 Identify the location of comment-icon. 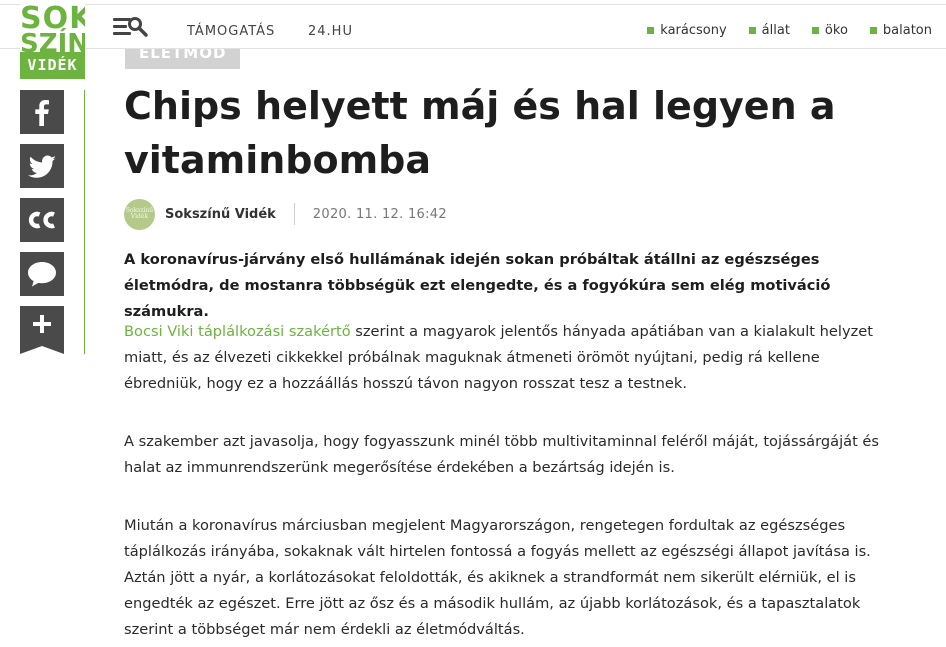
(42, 274).